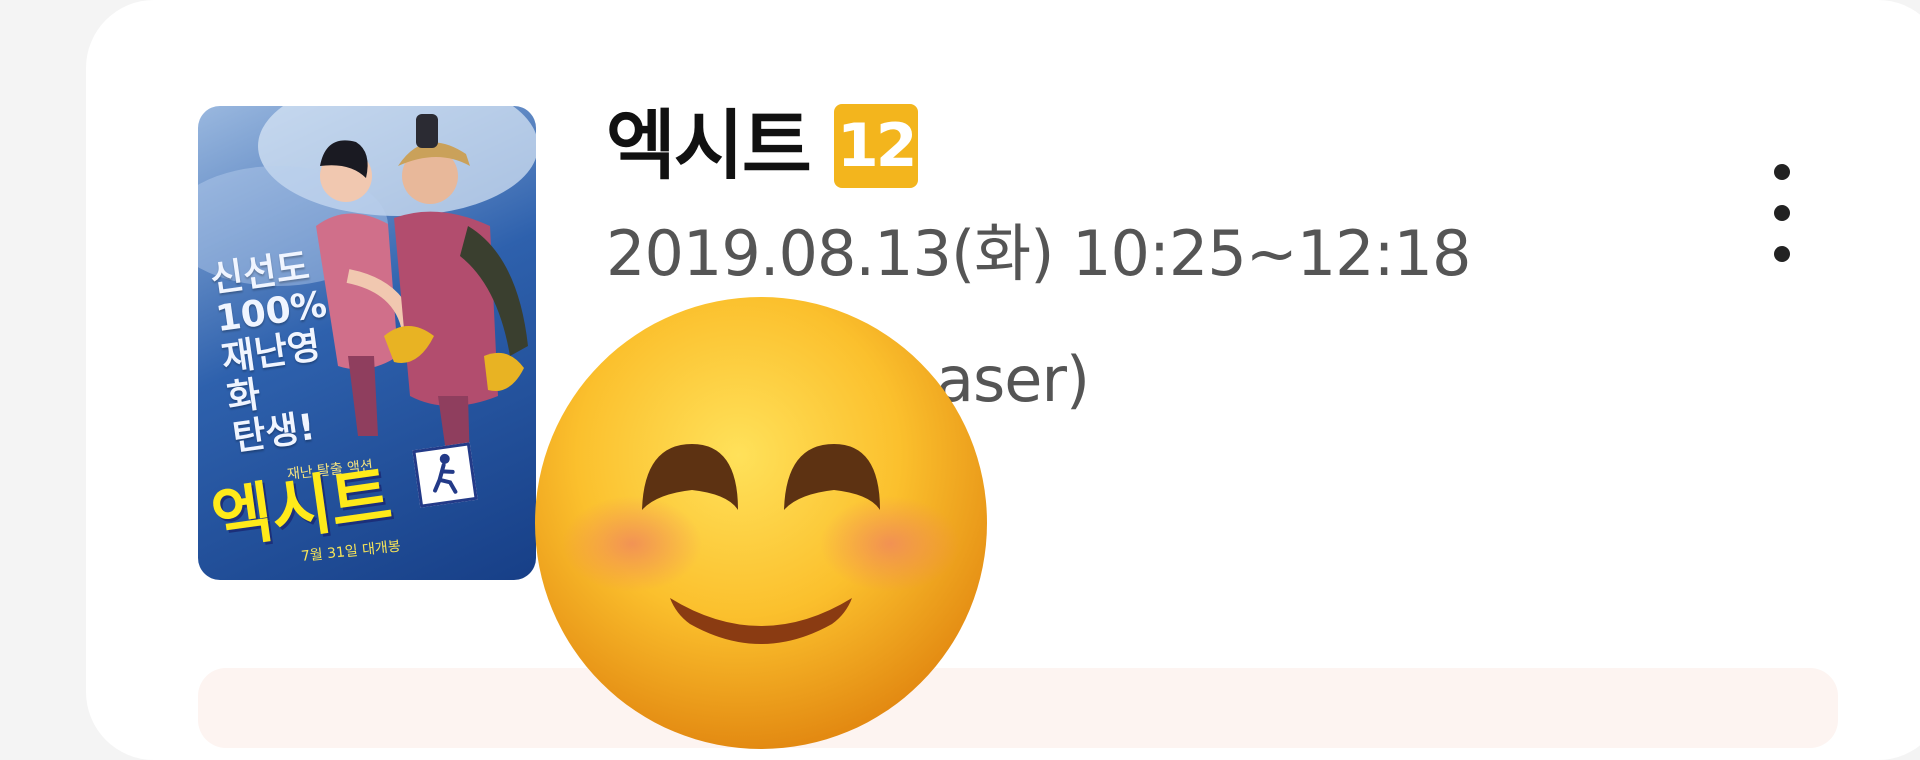 The height and width of the screenshot is (760, 1920). Describe the element at coordinates (875, 146) in the screenshot. I see `age-rating-badge: 12` at that location.